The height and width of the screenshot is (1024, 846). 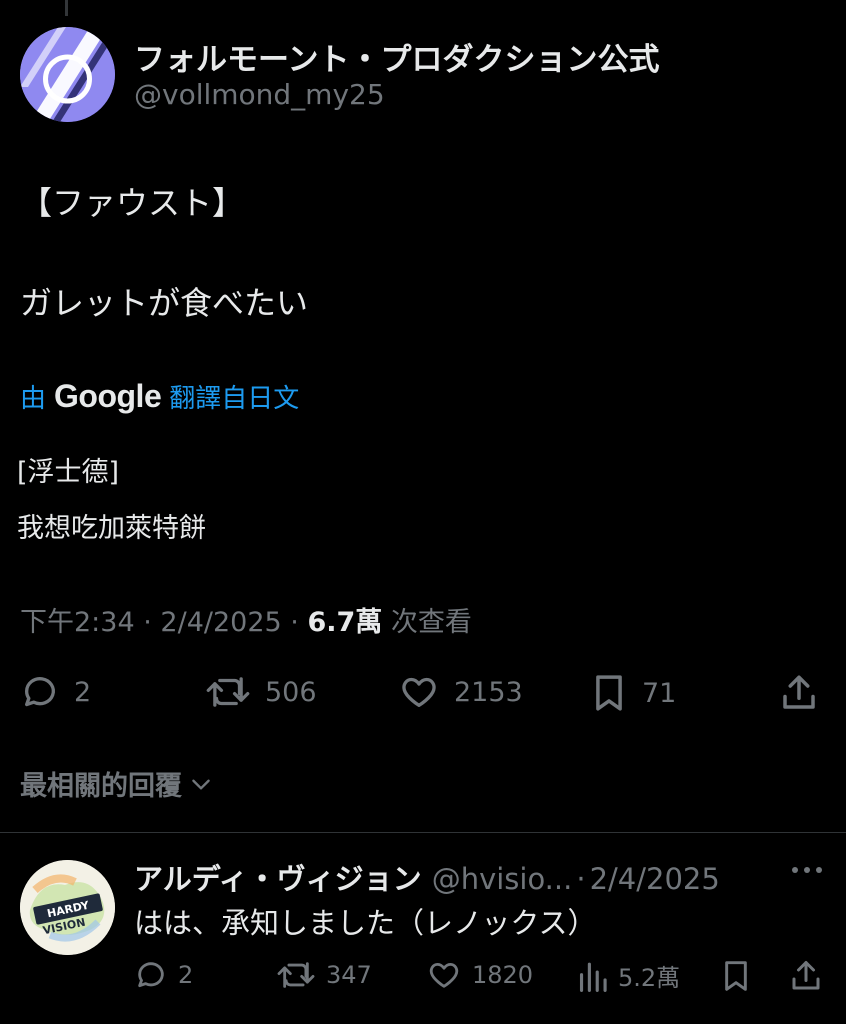 I want to click on google-logo: Google, so click(x=108, y=396).